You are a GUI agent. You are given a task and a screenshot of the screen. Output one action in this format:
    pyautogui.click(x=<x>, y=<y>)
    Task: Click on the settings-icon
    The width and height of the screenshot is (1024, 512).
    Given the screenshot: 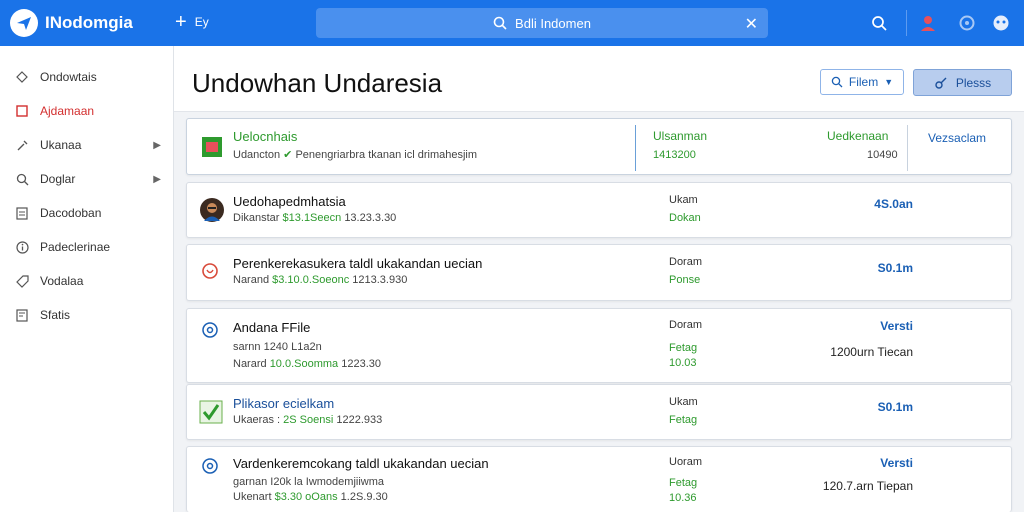 What is the action you would take?
    pyautogui.click(x=967, y=23)
    